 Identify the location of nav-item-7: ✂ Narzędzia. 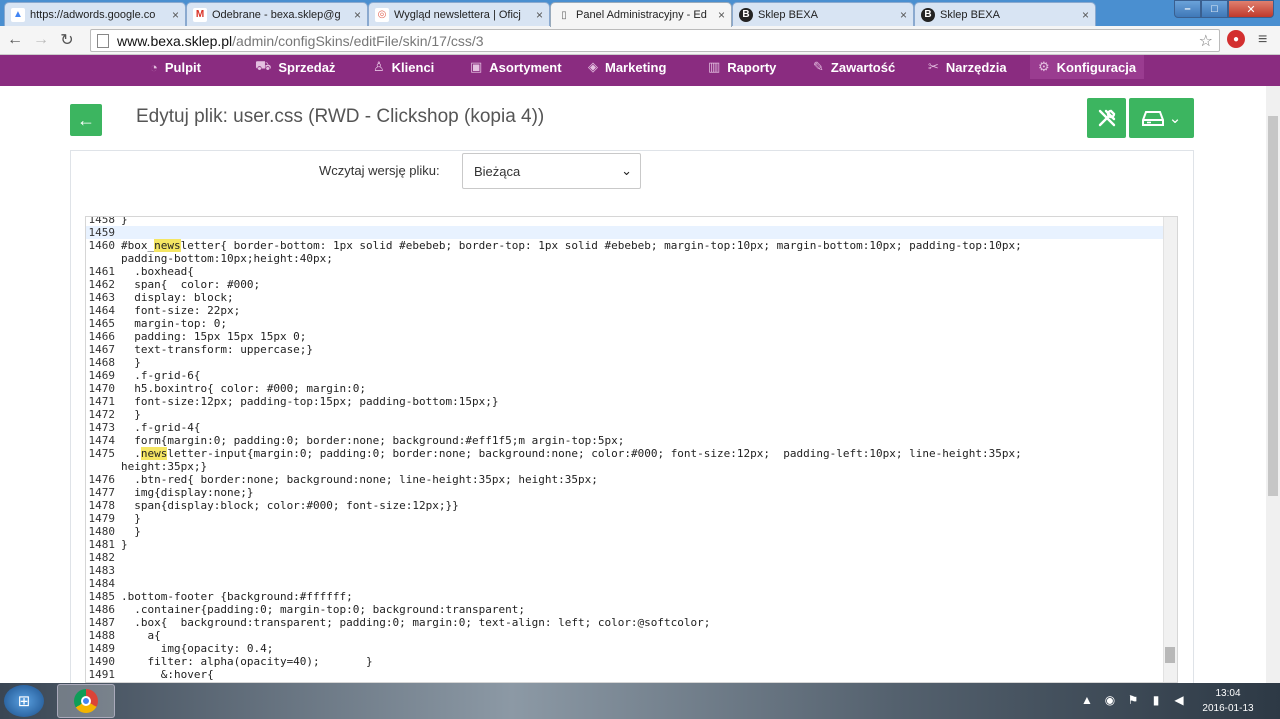
(967, 67).